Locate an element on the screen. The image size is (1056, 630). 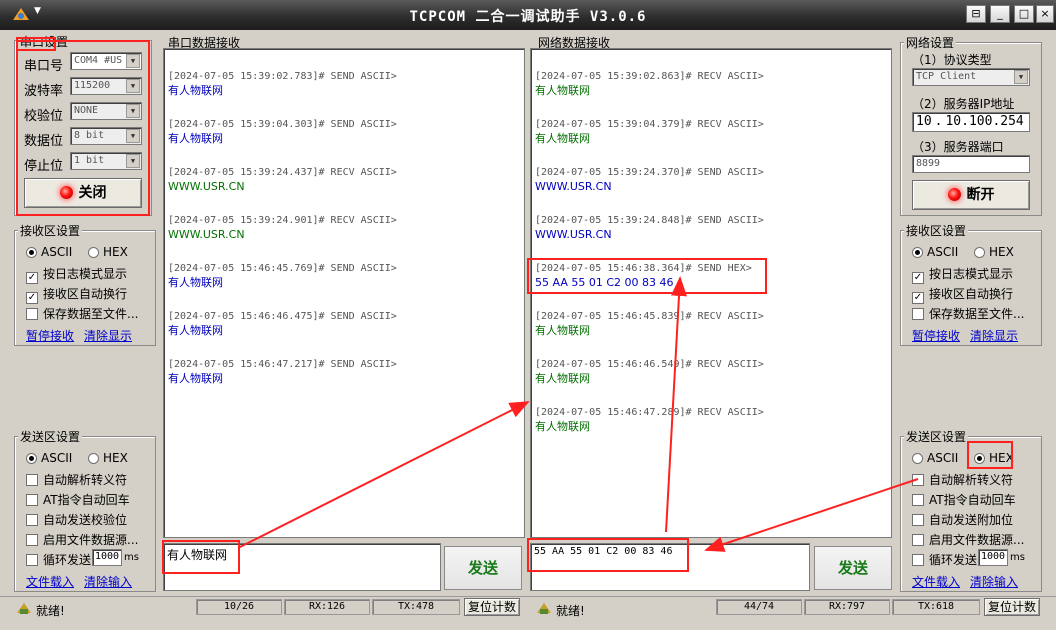
arrow-serial-to-net is located at coordinates (383, 475).